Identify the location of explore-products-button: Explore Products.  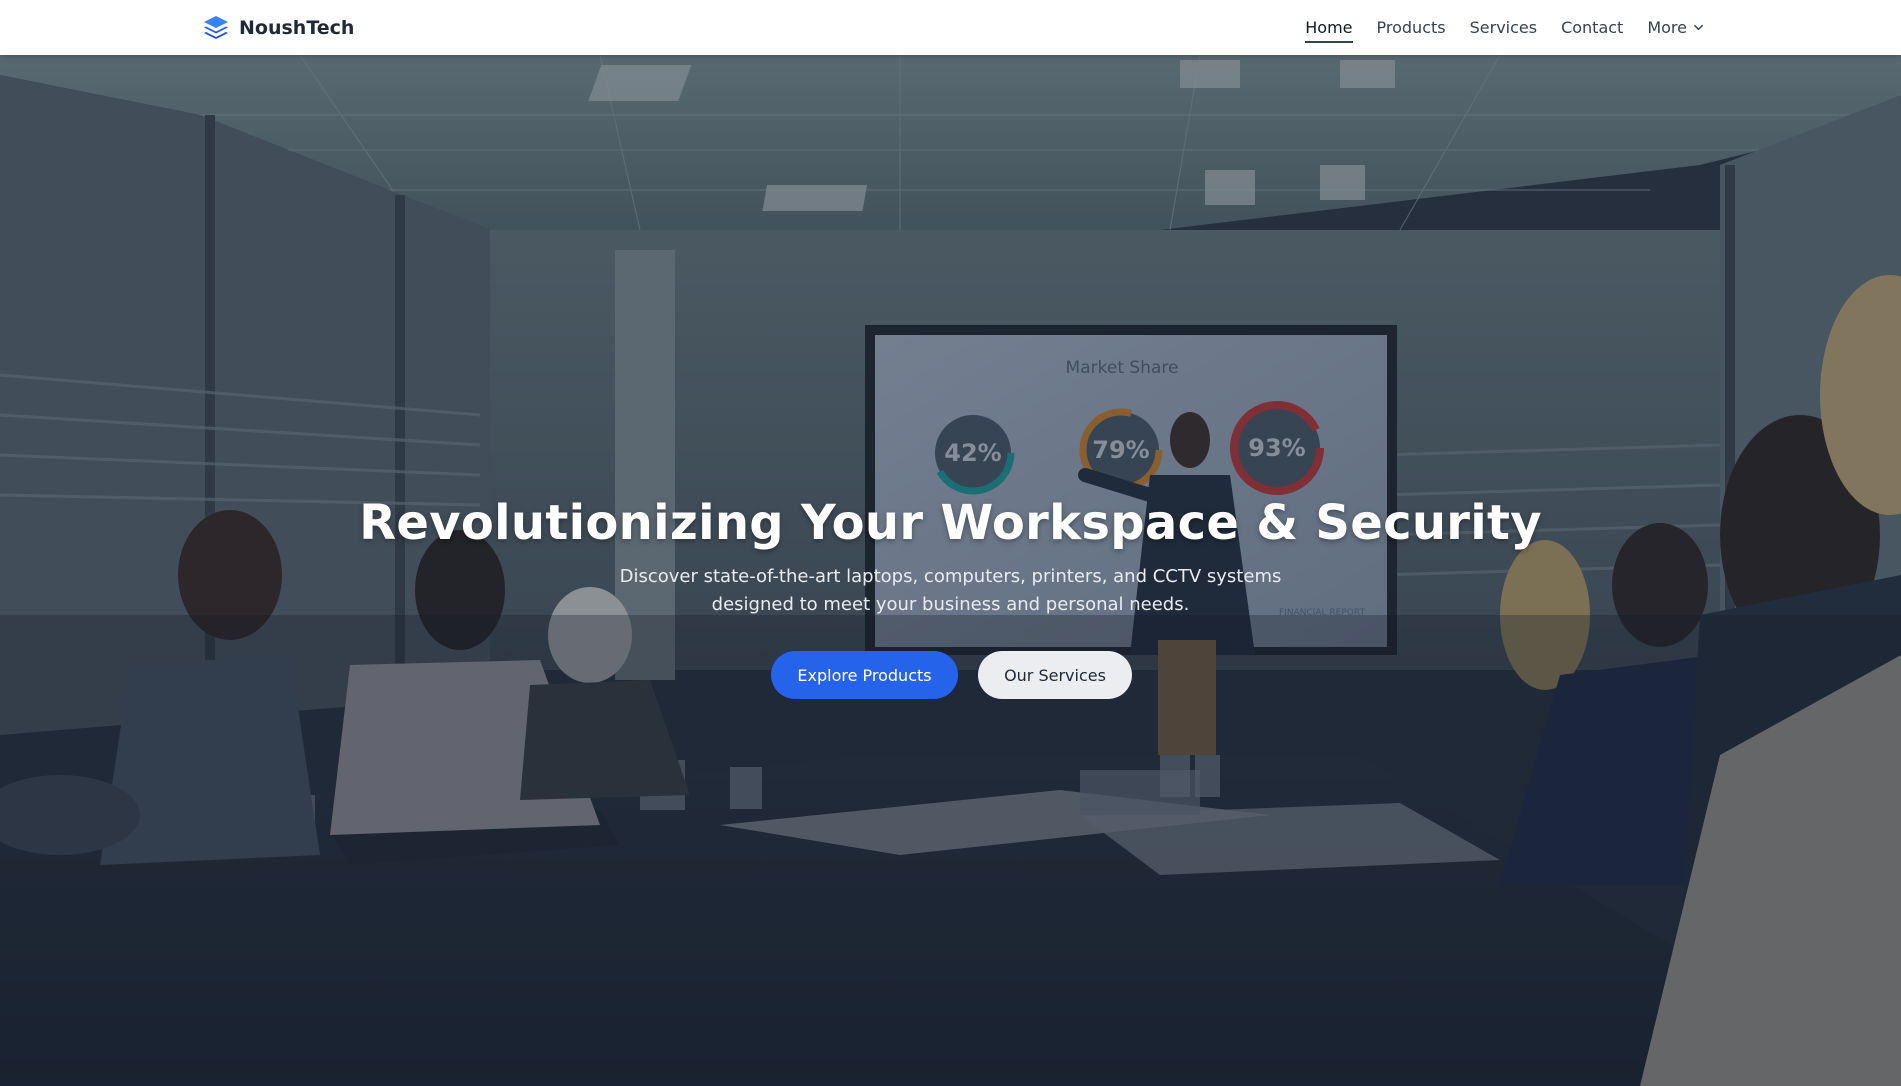
(864, 675).